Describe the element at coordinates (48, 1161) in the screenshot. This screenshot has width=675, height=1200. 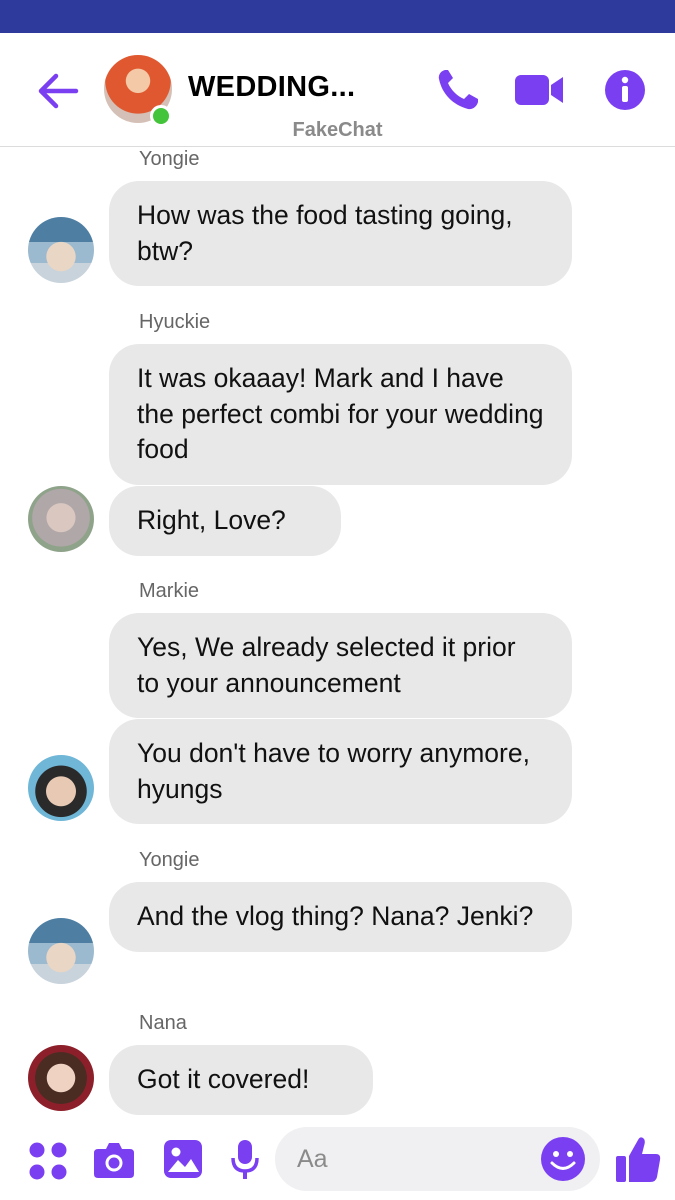
I see `apps-icon` at that location.